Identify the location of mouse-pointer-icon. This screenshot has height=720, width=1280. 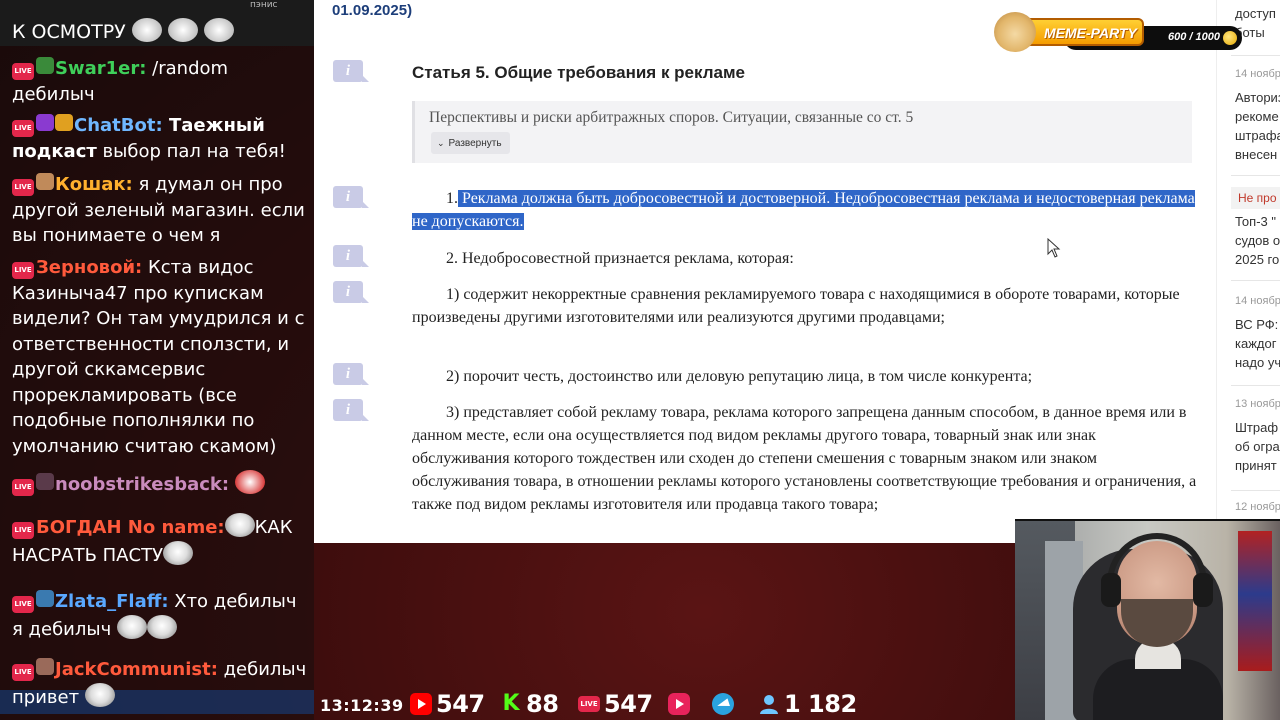
(1054, 248).